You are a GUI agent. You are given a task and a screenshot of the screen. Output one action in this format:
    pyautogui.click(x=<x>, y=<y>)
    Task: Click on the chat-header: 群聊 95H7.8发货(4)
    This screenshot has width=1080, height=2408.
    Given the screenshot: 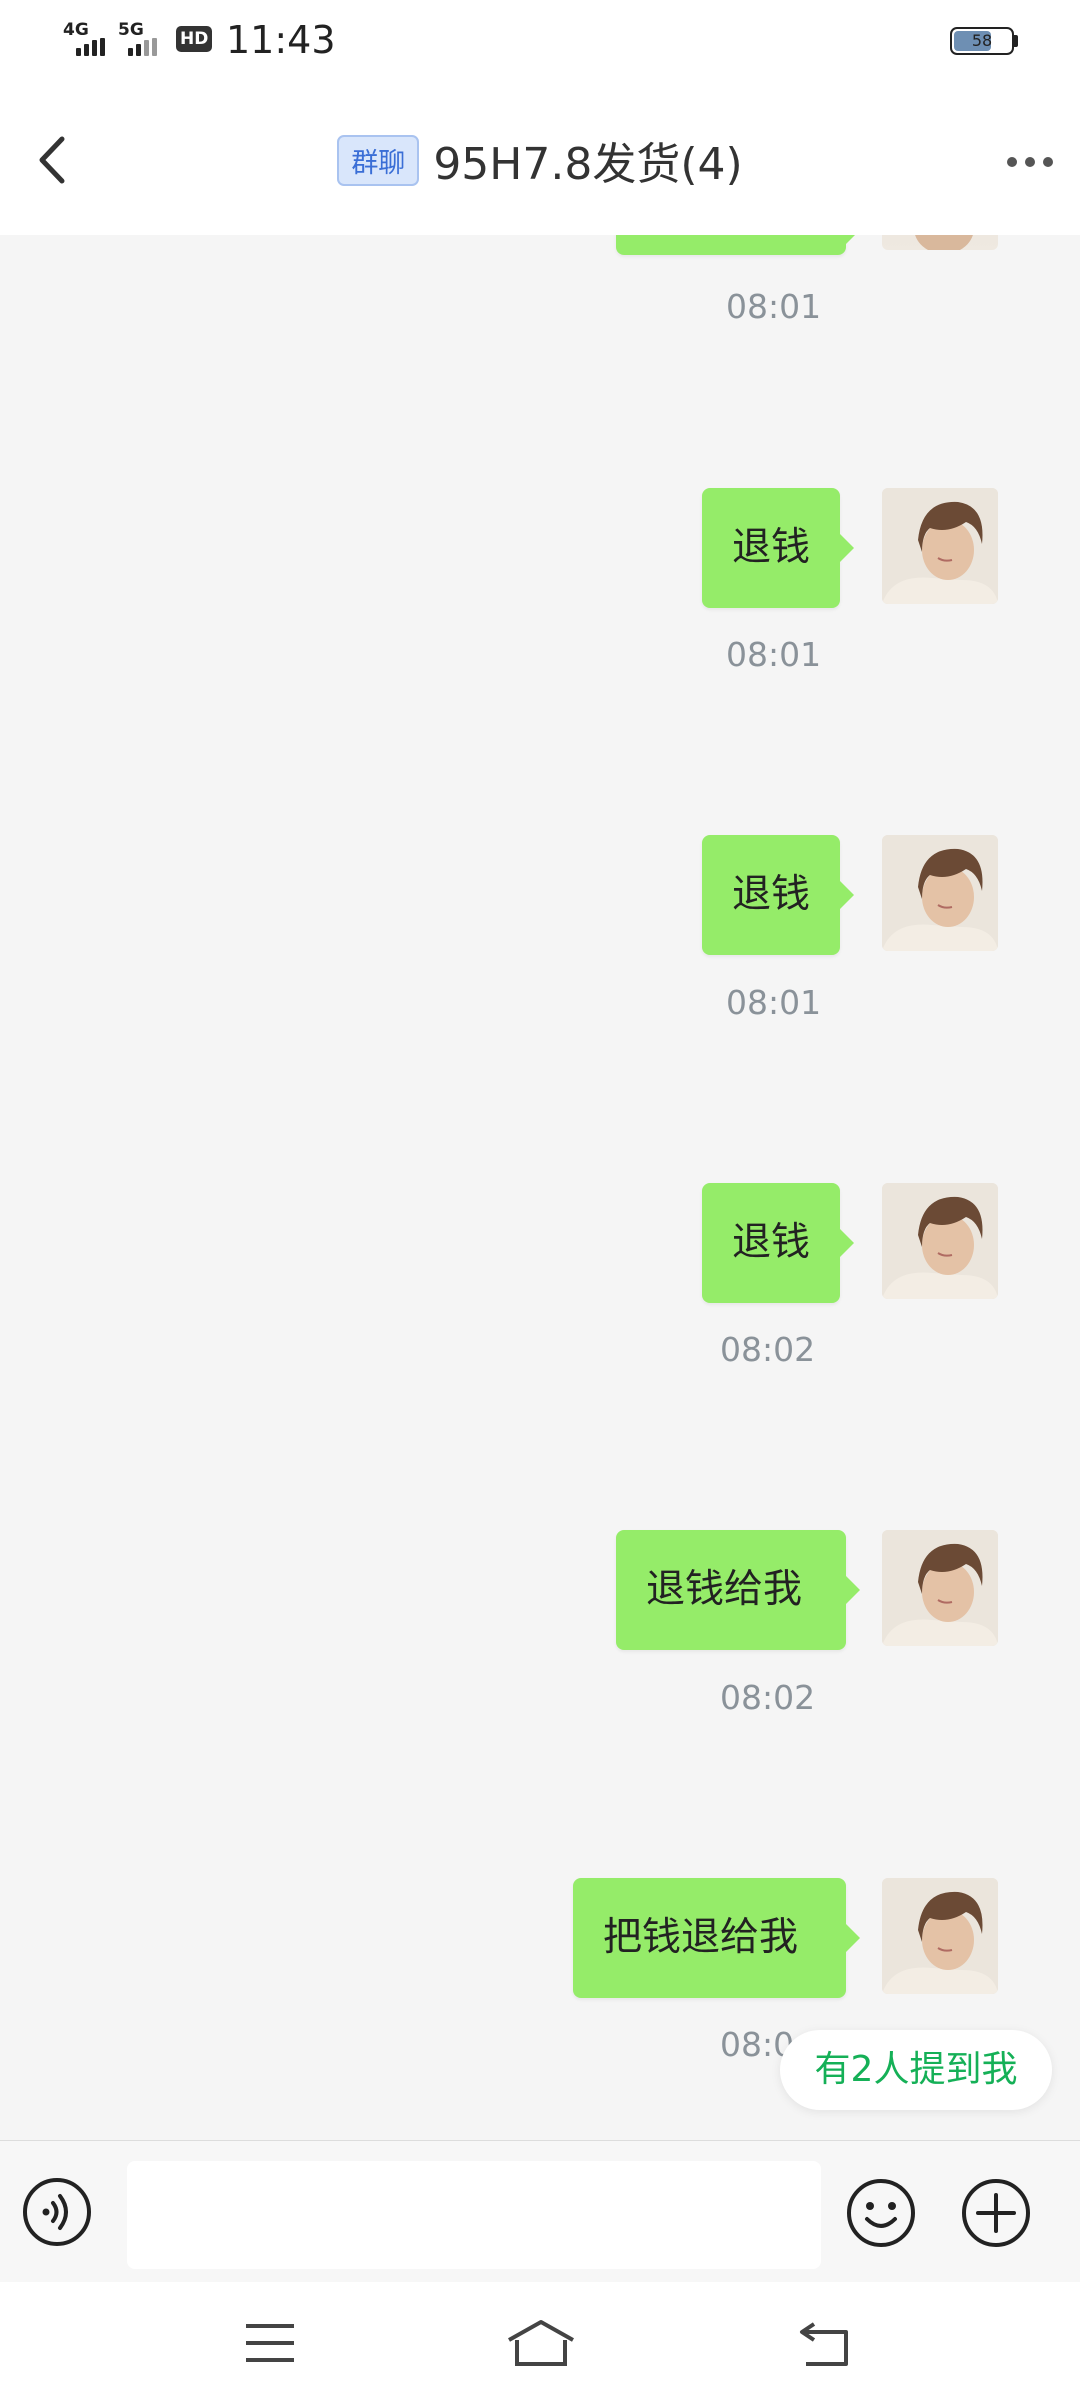 What is the action you would take?
    pyautogui.click(x=540, y=157)
    